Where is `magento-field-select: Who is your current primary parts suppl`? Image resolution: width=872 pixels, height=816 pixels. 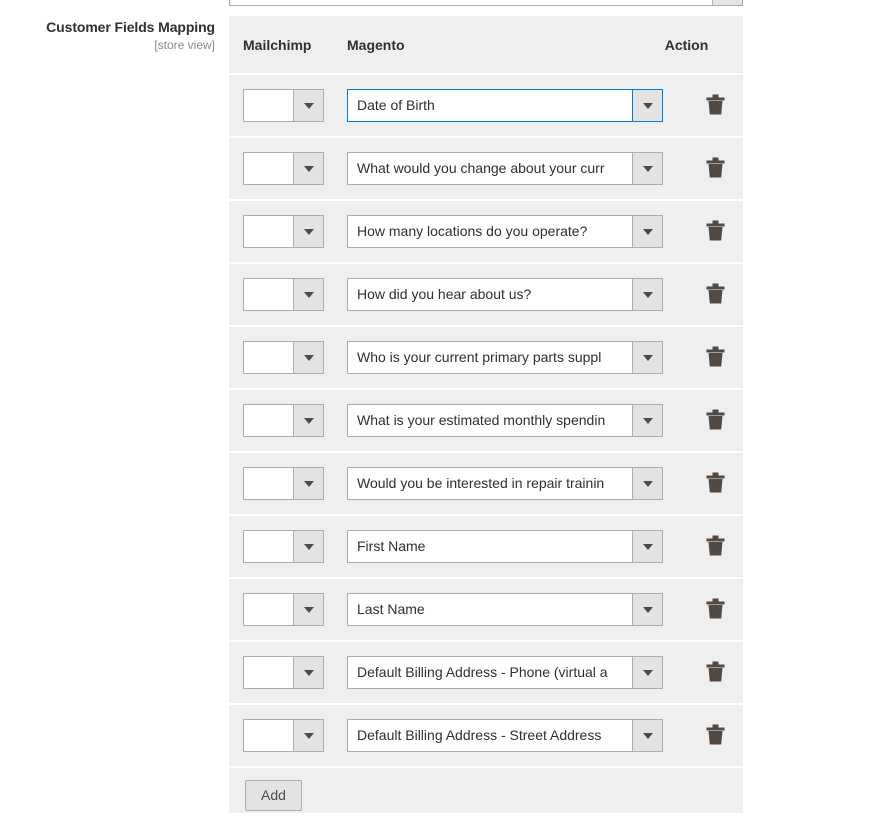
magento-field-select: Who is your current primary parts suppl is located at coordinates (505, 357).